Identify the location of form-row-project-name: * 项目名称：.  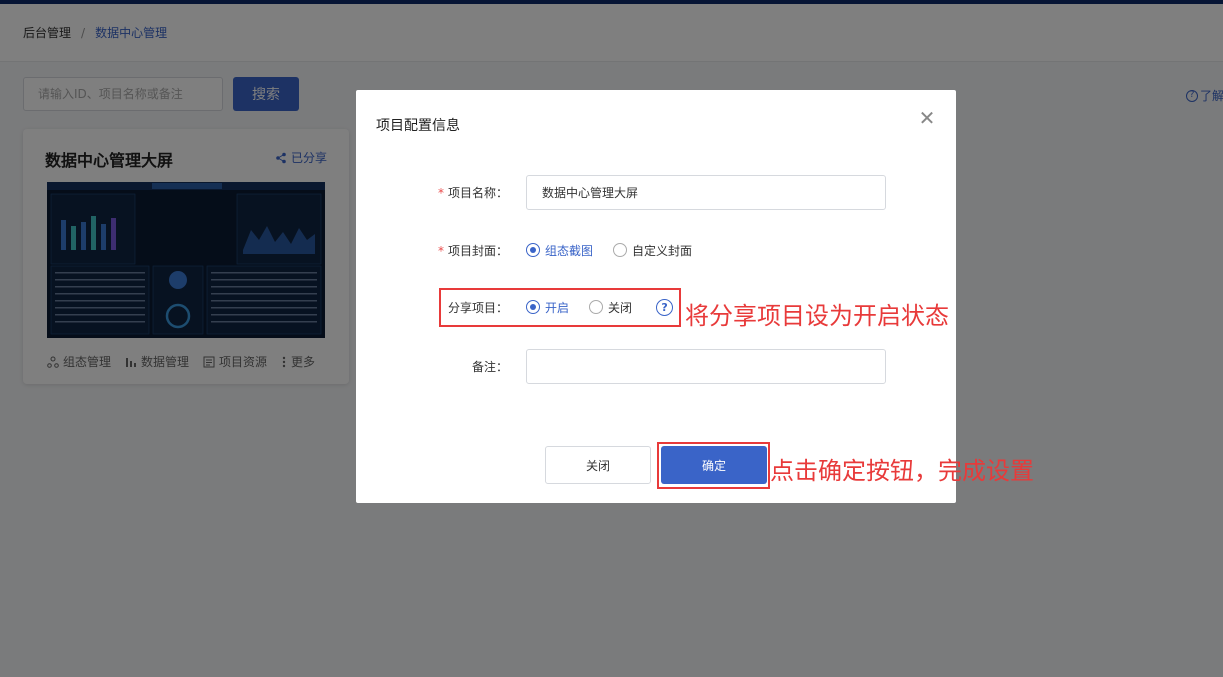
(656, 192).